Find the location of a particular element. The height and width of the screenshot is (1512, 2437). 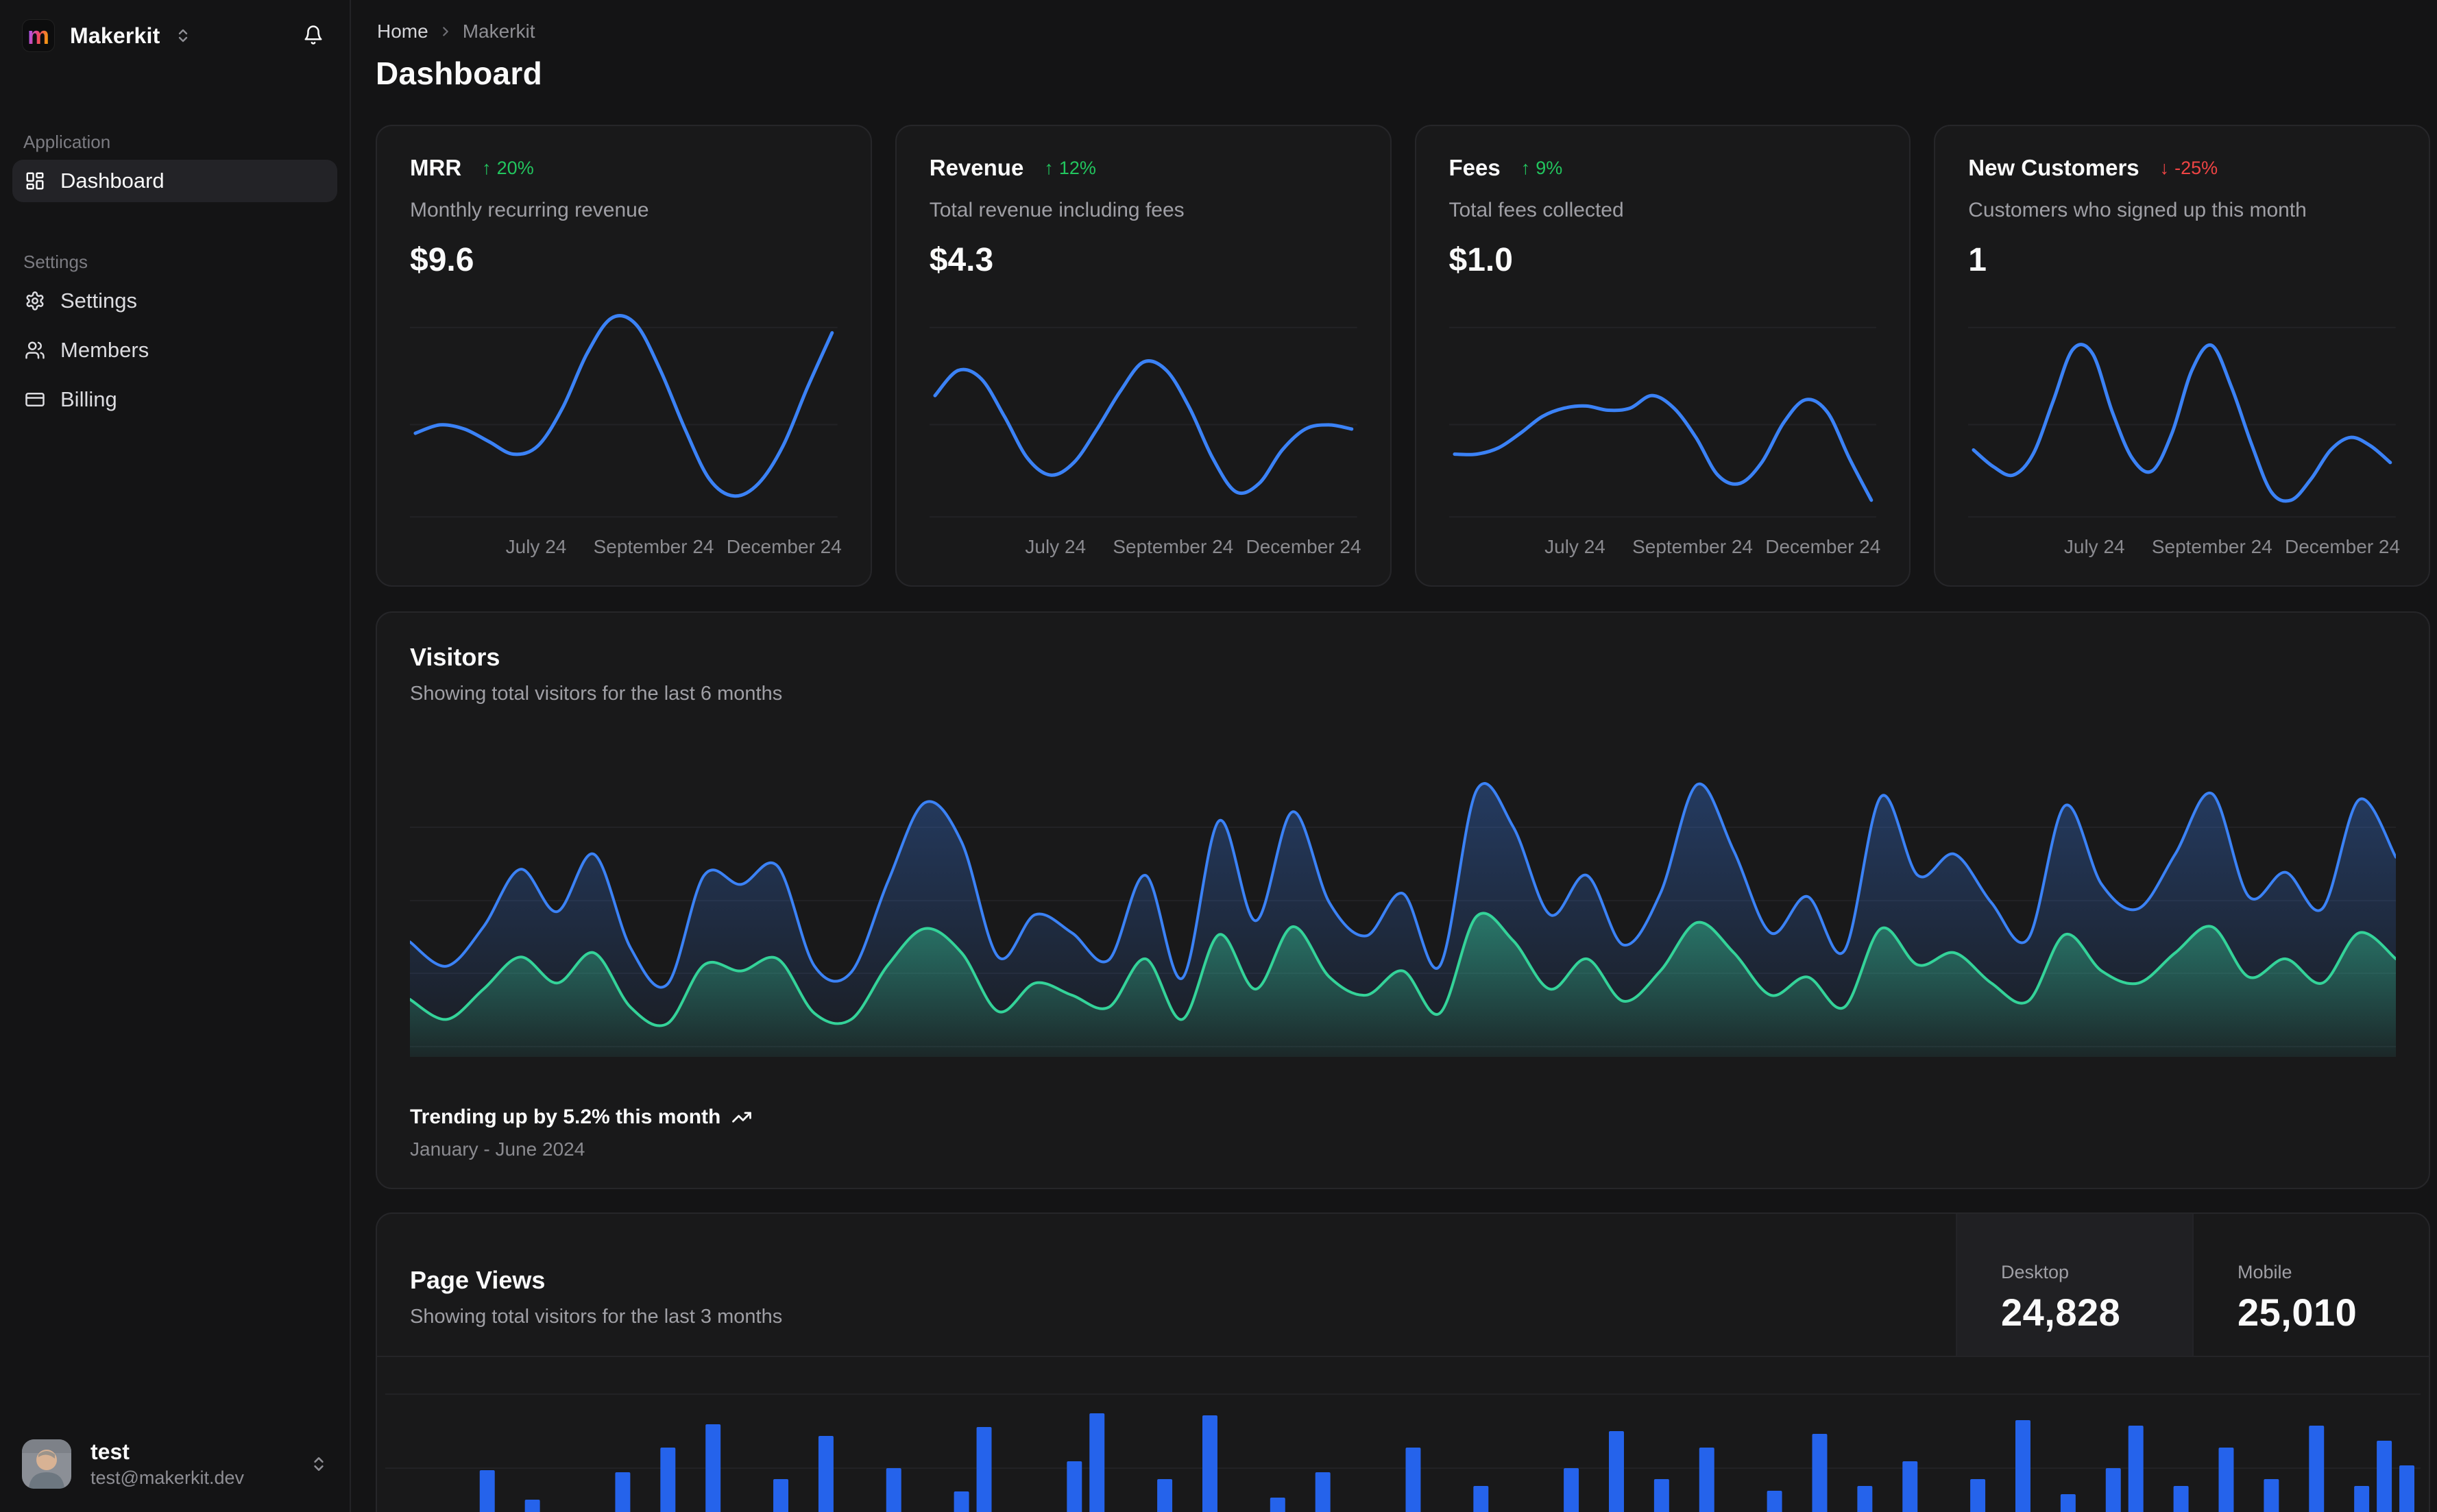

trend-badge: ↑ 9% is located at coordinates (1541, 168).